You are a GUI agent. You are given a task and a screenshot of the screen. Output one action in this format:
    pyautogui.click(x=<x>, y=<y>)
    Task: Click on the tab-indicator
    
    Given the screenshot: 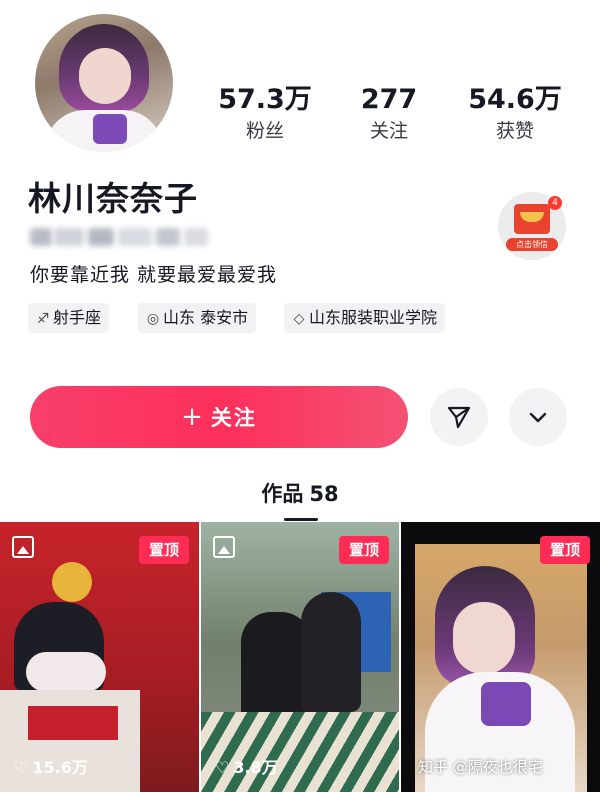 What is the action you would take?
    pyautogui.click(x=301, y=519)
    